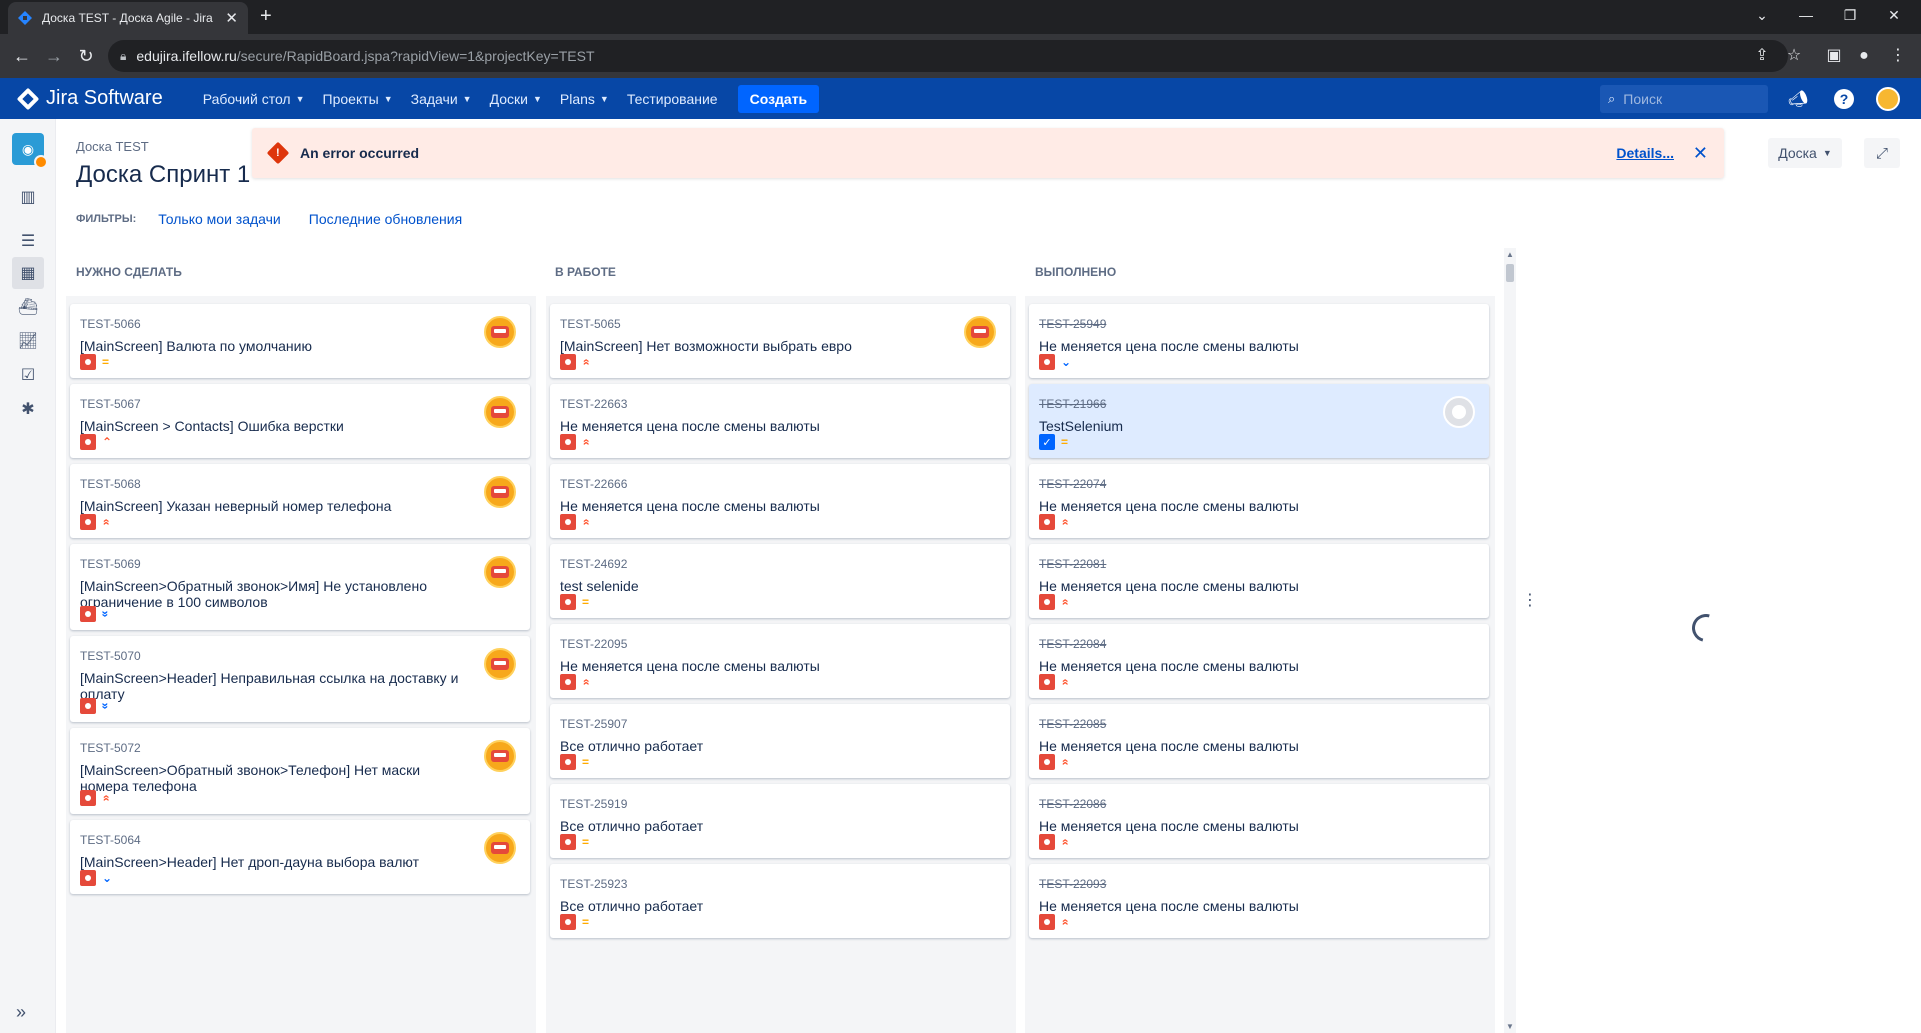 This screenshot has height=1033, width=1921. I want to click on issue-key: TEST-5070, so click(110, 656).